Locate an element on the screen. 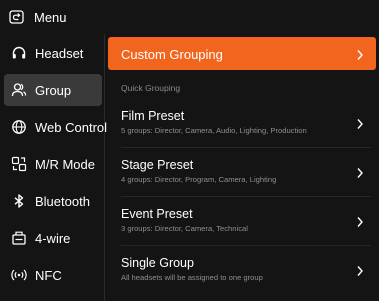 This screenshot has height=301, width=379. sidebar-item-bluetooth: Bluetooth is located at coordinates (53, 201).